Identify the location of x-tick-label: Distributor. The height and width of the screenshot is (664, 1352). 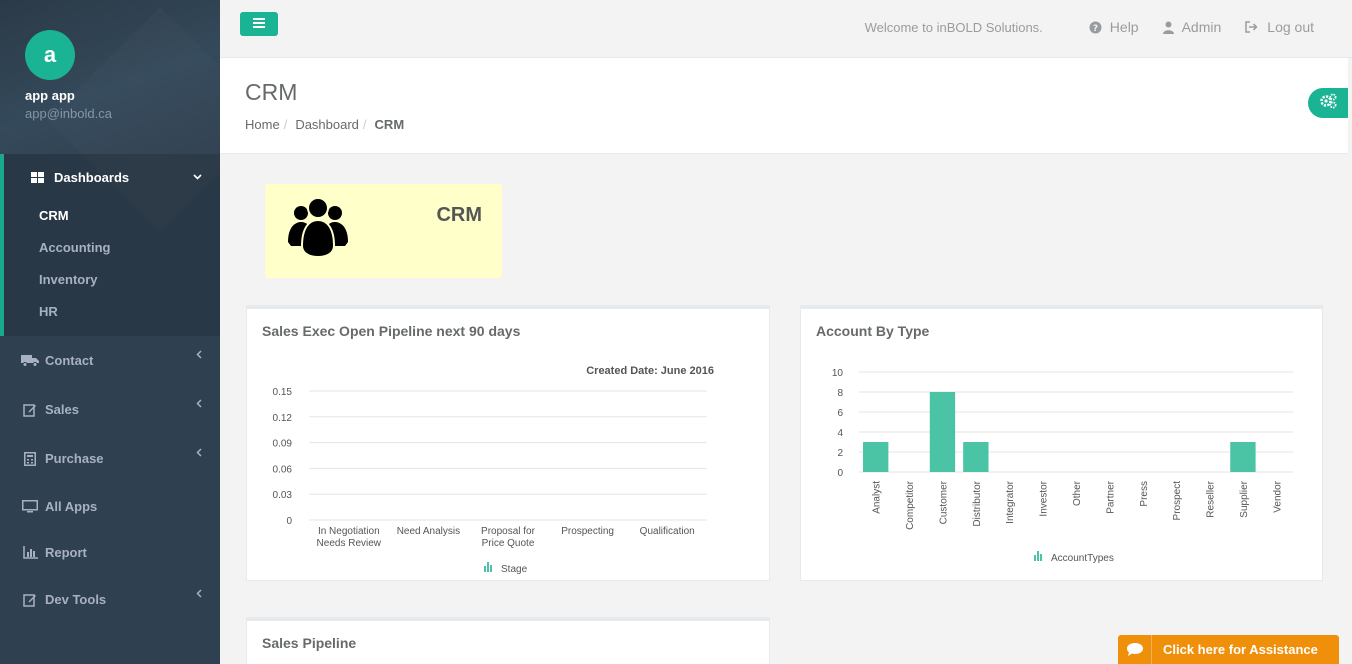
(977, 503).